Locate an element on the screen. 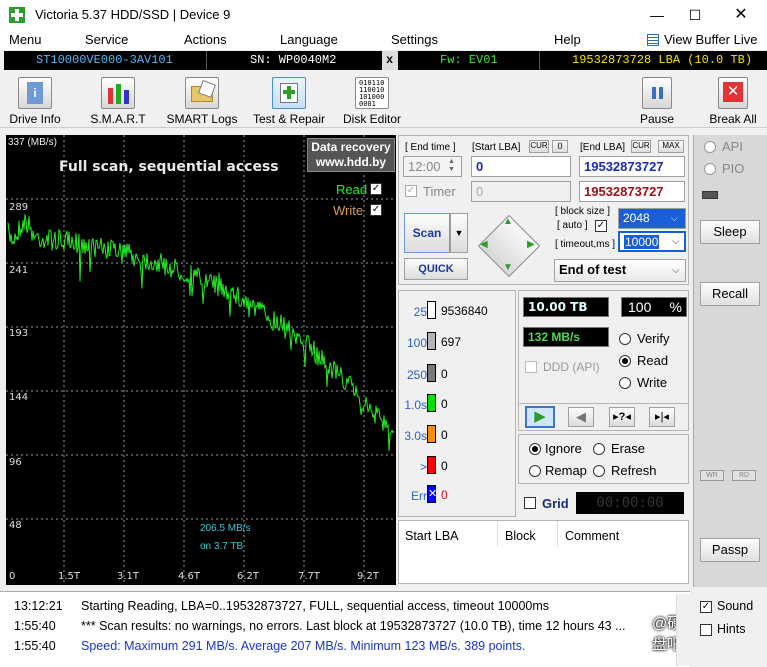  menu-menu: Menu is located at coordinates (25, 39).